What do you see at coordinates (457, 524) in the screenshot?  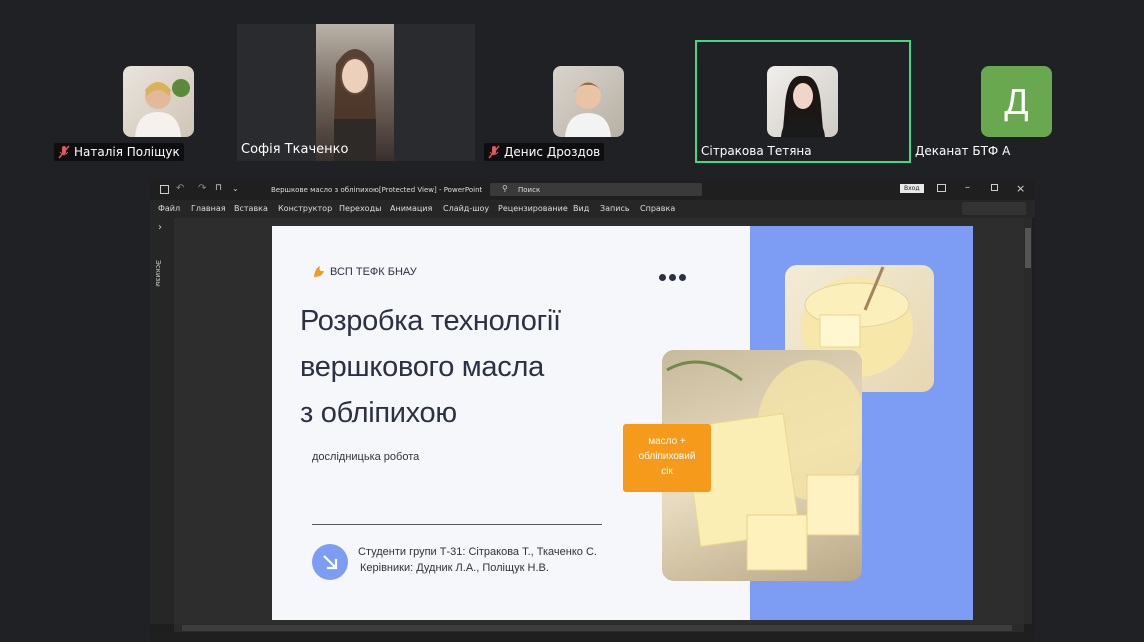 I see `divider-line` at bounding box center [457, 524].